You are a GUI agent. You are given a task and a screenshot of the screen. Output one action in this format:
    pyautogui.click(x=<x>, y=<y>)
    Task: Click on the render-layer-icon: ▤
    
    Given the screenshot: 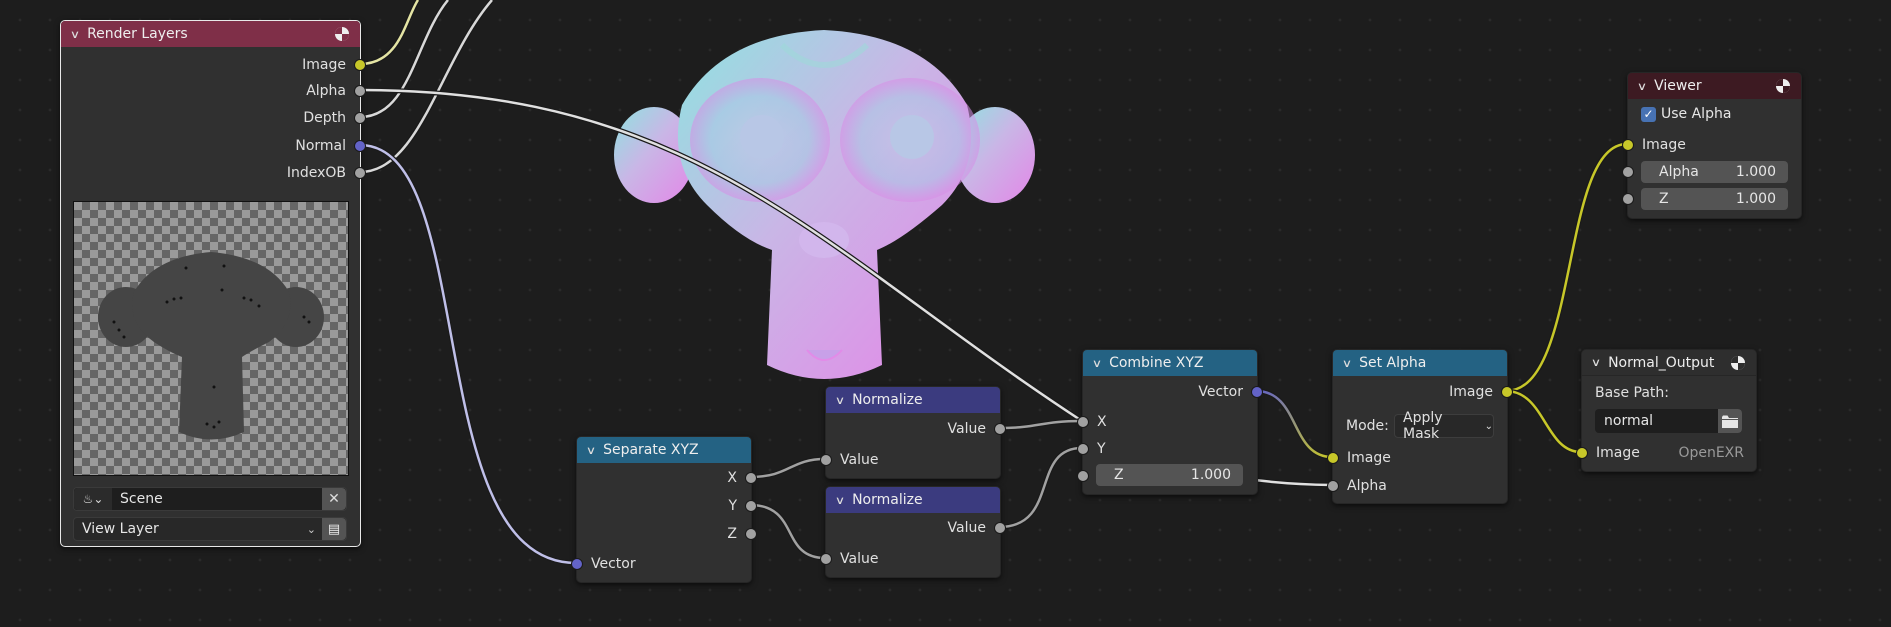 What is the action you would take?
    pyautogui.click(x=334, y=529)
    